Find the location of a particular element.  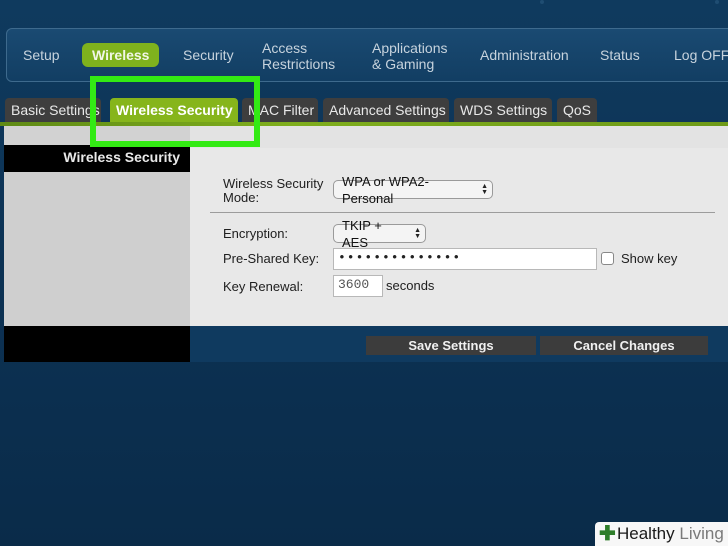

show-key-label: Show key is located at coordinates (649, 258).